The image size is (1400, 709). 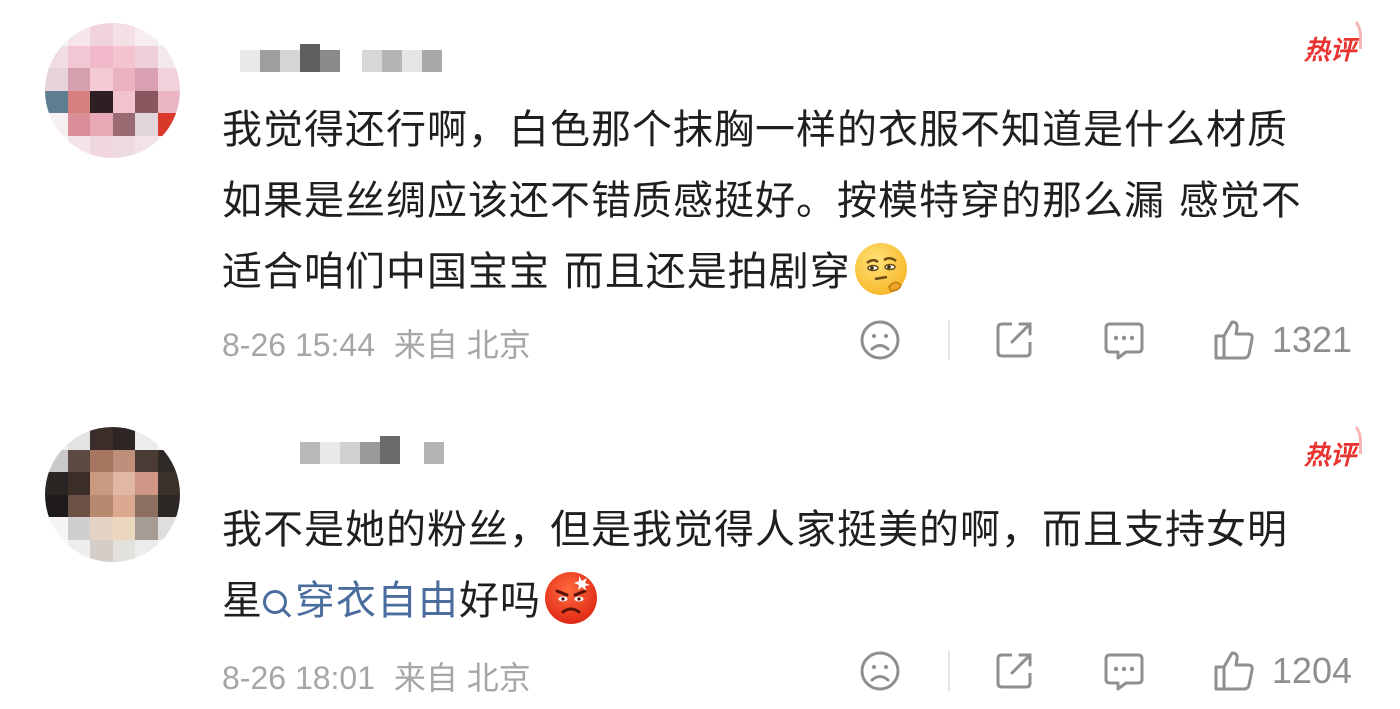 What do you see at coordinates (381, 676) in the screenshot?
I see `comment-meta: 8-26 18:01 来自 北京` at bounding box center [381, 676].